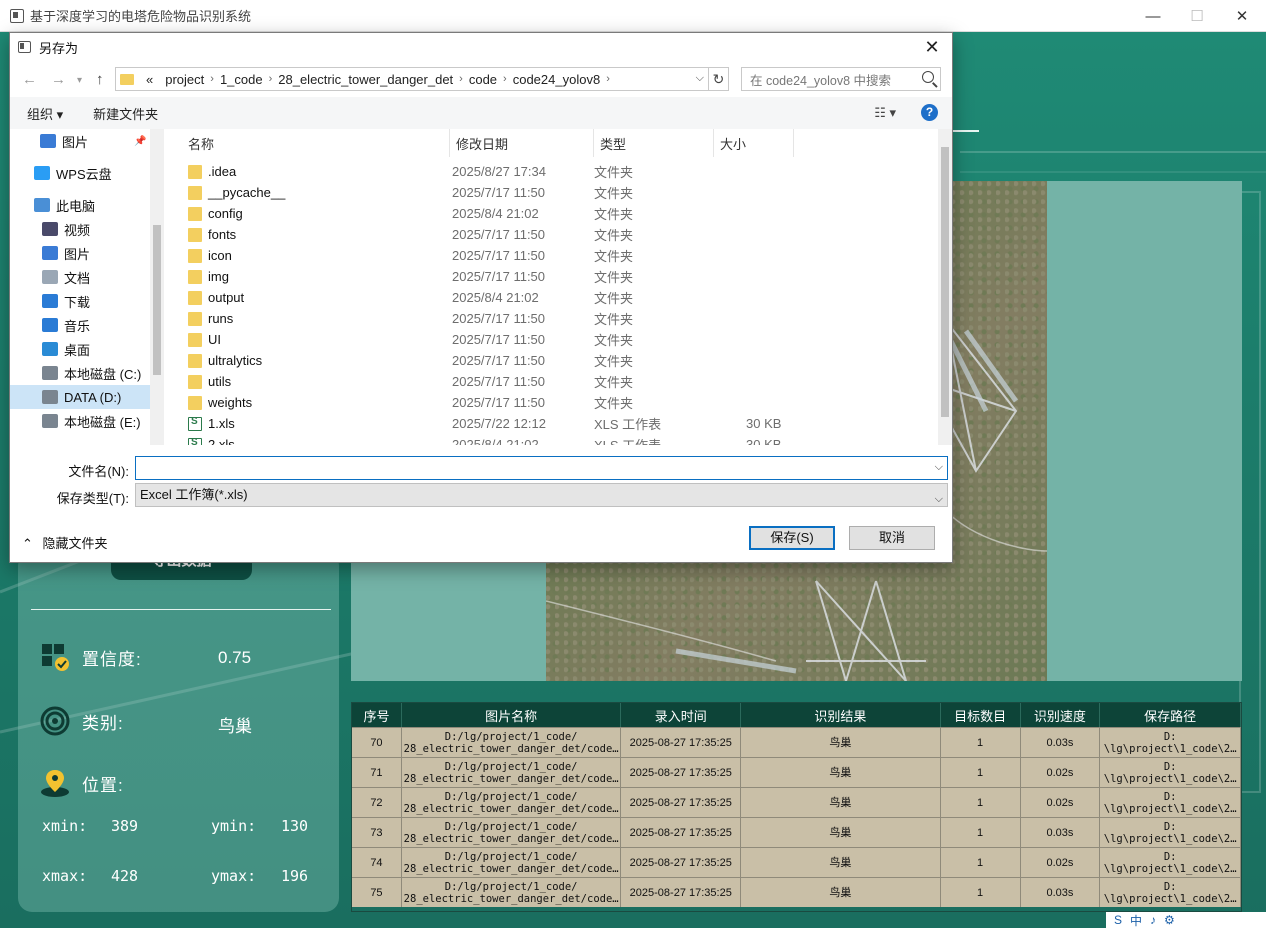 The width and height of the screenshot is (1266, 928). I want to click on table-cell-time: 2025-08-27 17:35:25, so click(681, 772).